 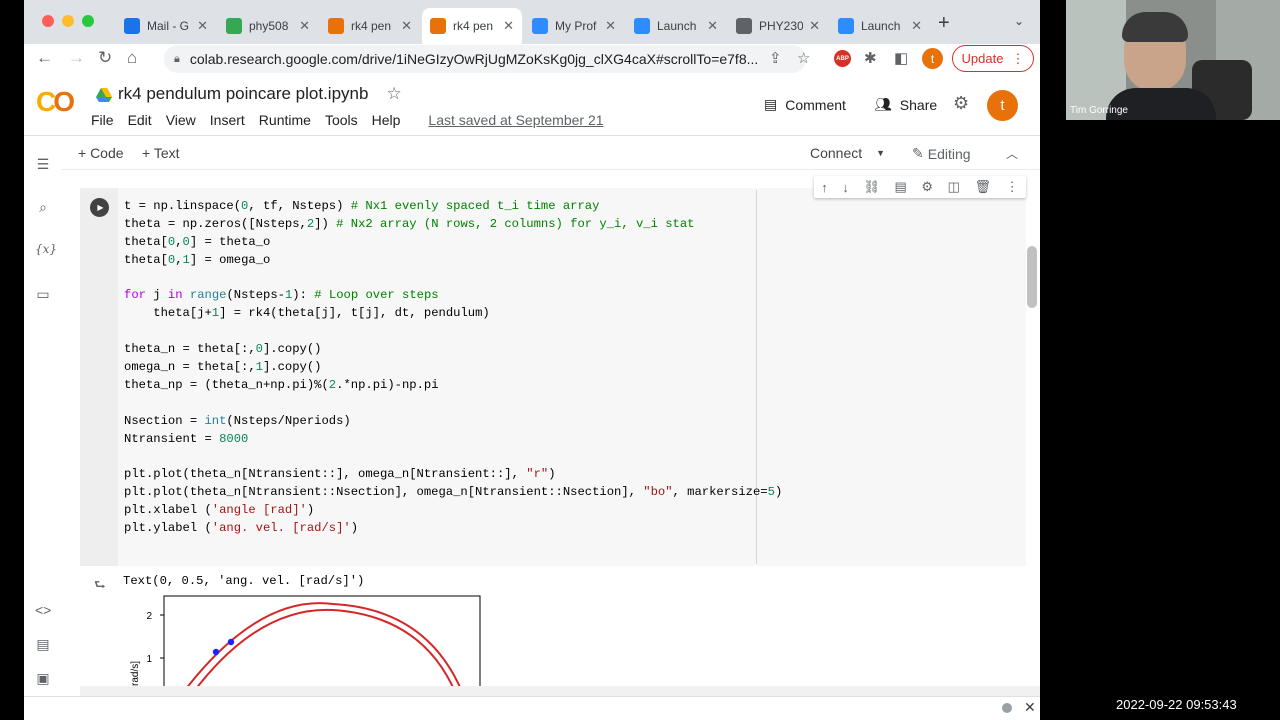 What do you see at coordinates (871, 187) in the screenshot?
I see `link-icon: ⛓` at bounding box center [871, 187].